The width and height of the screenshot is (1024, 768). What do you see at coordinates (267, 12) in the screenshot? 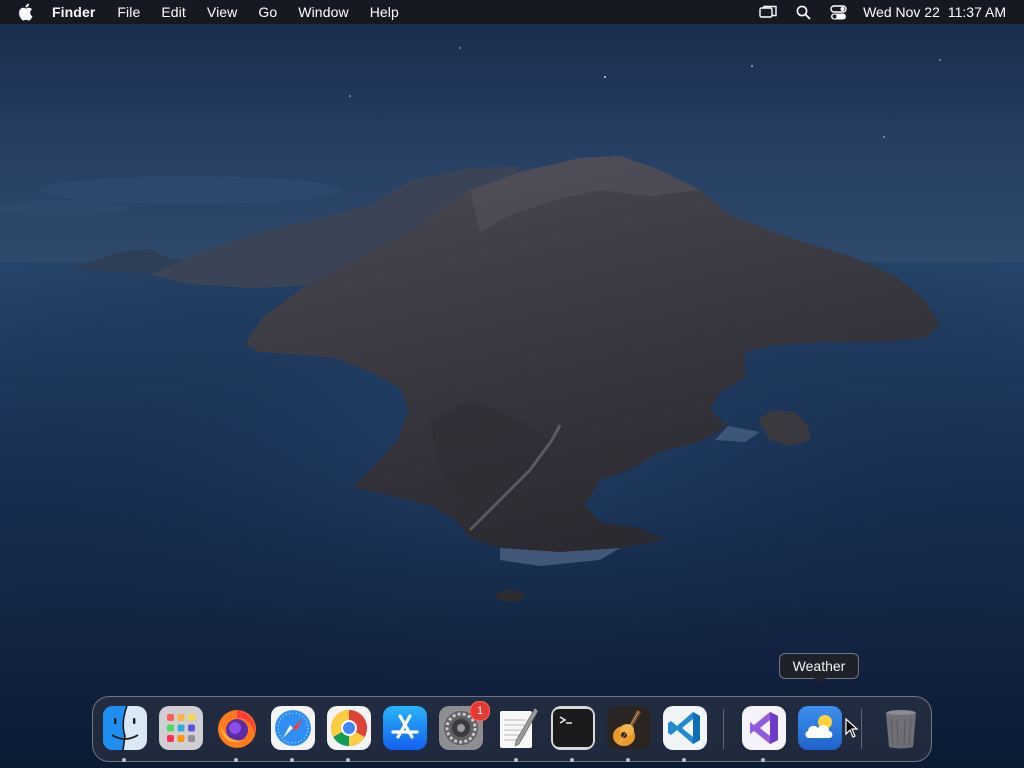
I see `menu-go: Go` at bounding box center [267, 12].